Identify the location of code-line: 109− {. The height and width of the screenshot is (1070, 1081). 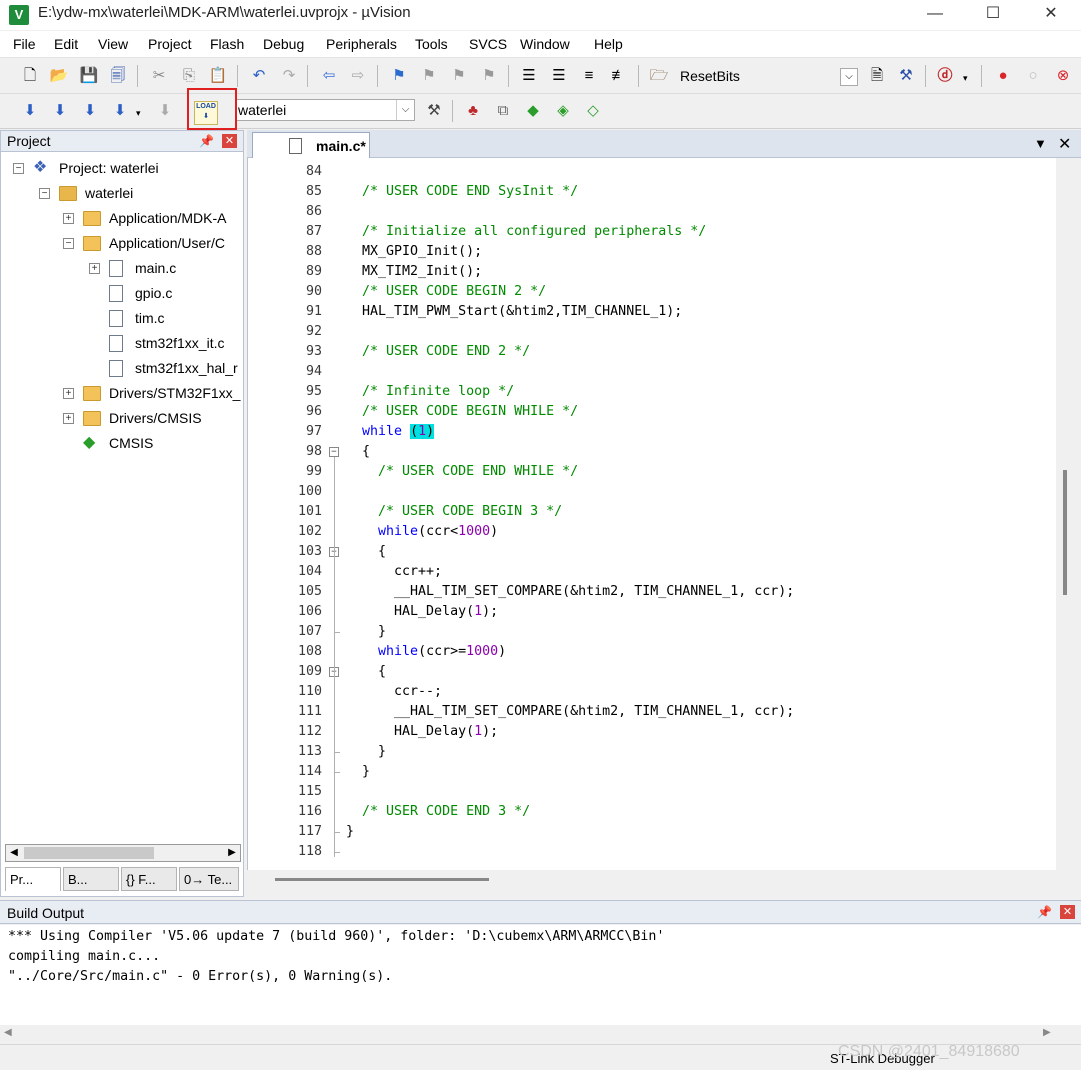
(648, 672).